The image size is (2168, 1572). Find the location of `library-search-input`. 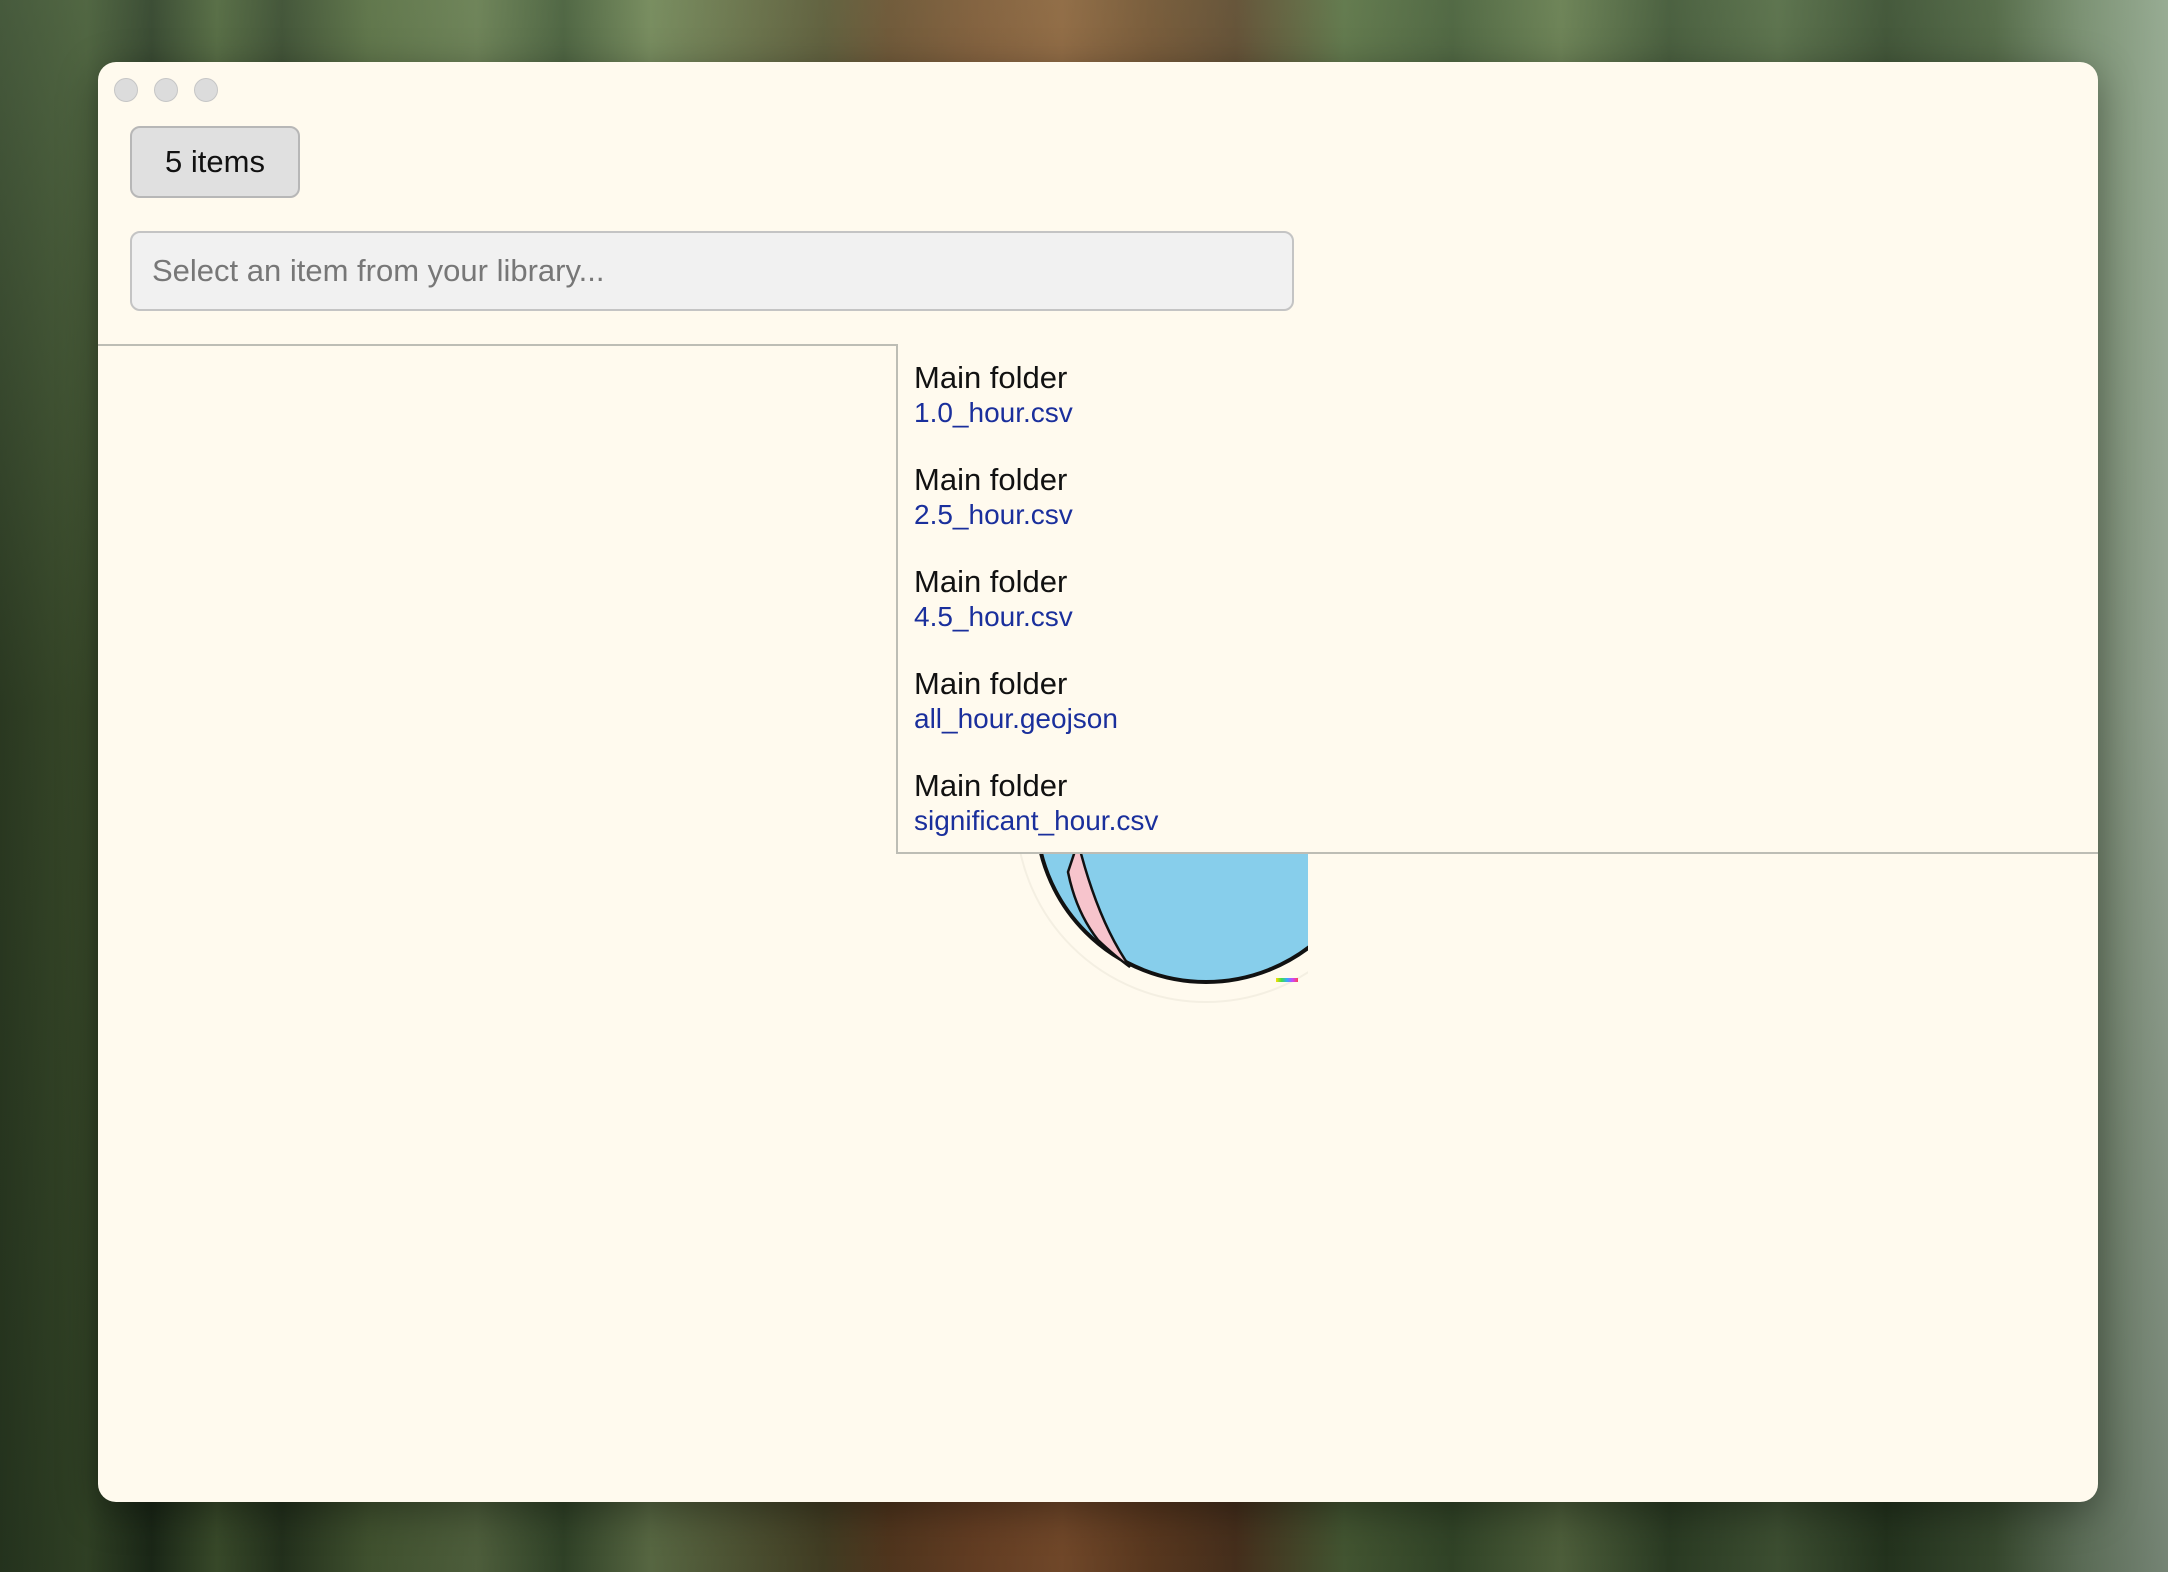

library-search-input is located at coordinates (712, 271).